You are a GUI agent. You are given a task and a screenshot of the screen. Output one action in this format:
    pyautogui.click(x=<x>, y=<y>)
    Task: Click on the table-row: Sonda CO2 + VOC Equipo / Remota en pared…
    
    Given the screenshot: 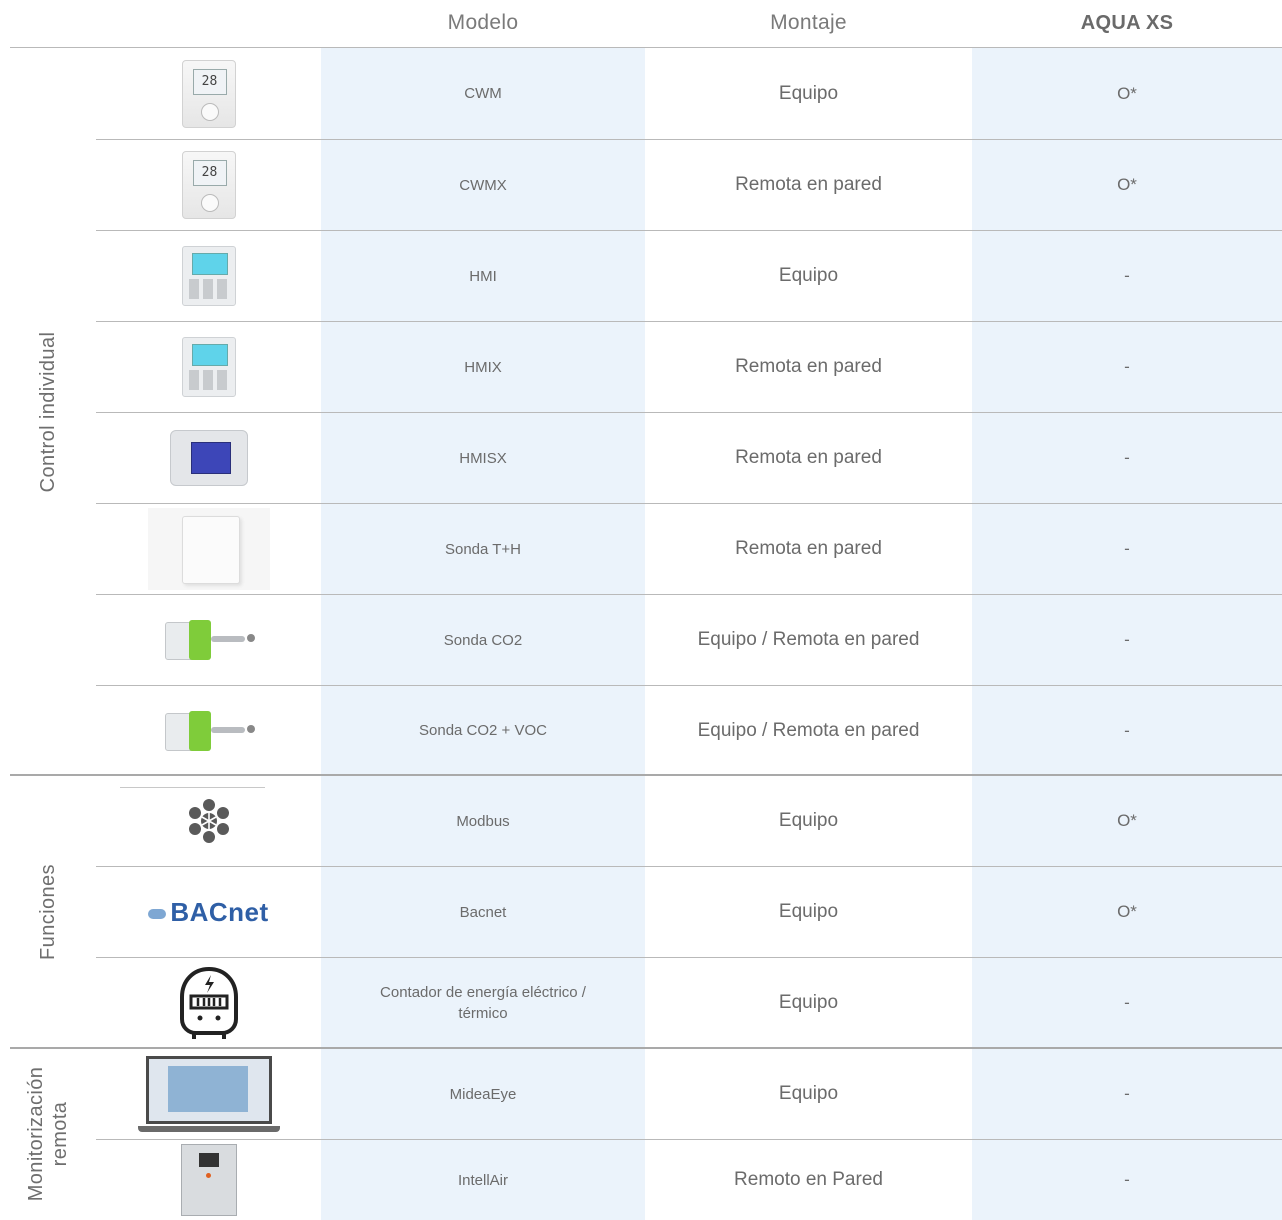 What is the action you would take?
    pyautogui.click(x=641, y=730)
    